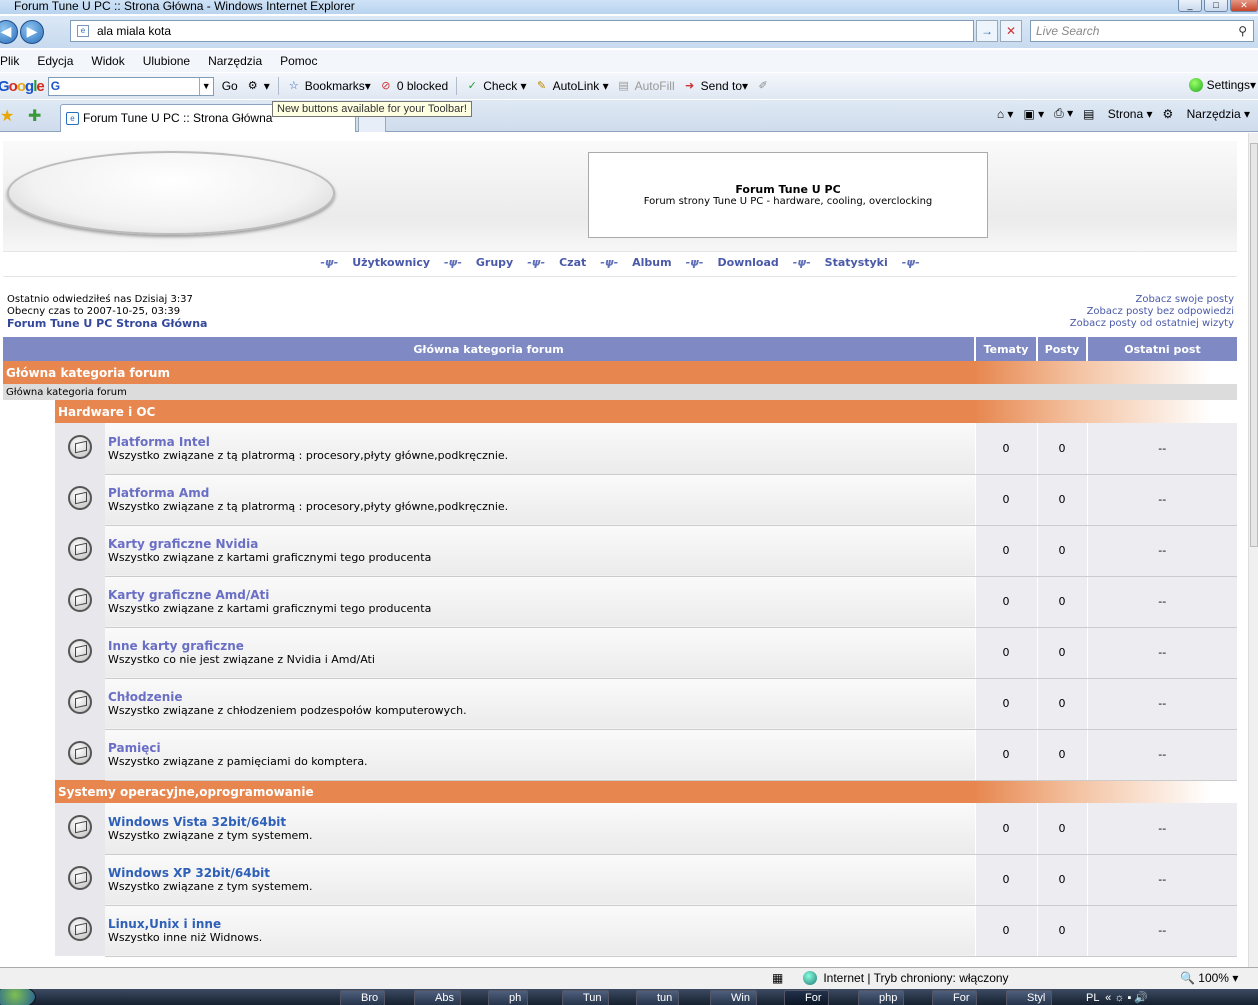  What do you see at coordinates (1029, 997) in the screenshot?
I see `taskbar-button: Styl` at bounding box center [1029, 997].